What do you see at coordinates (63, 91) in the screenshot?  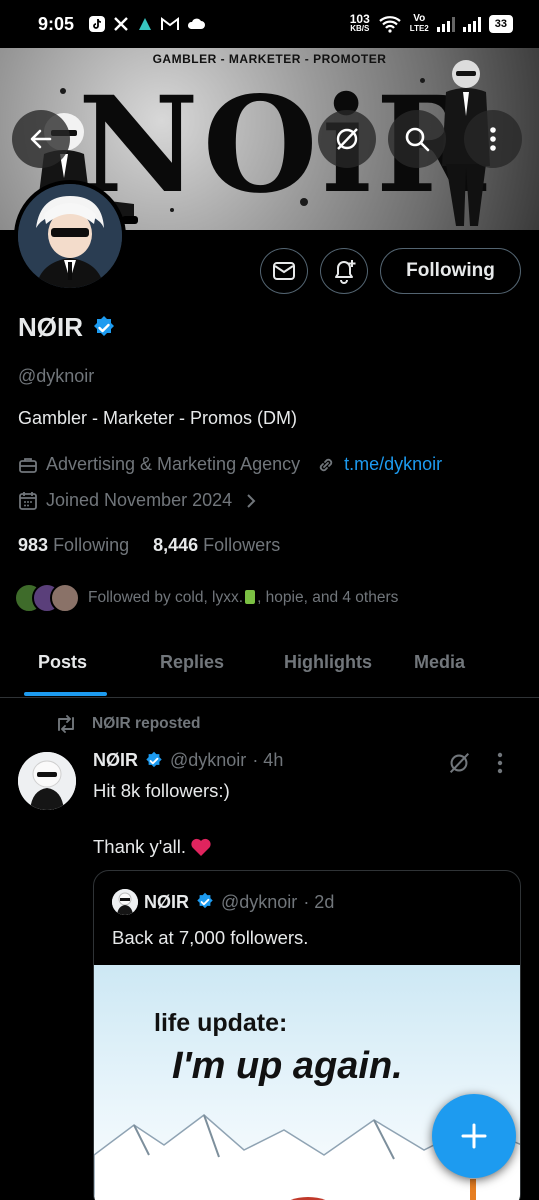 I see `banner-speck` at bounding box center [63, 91].